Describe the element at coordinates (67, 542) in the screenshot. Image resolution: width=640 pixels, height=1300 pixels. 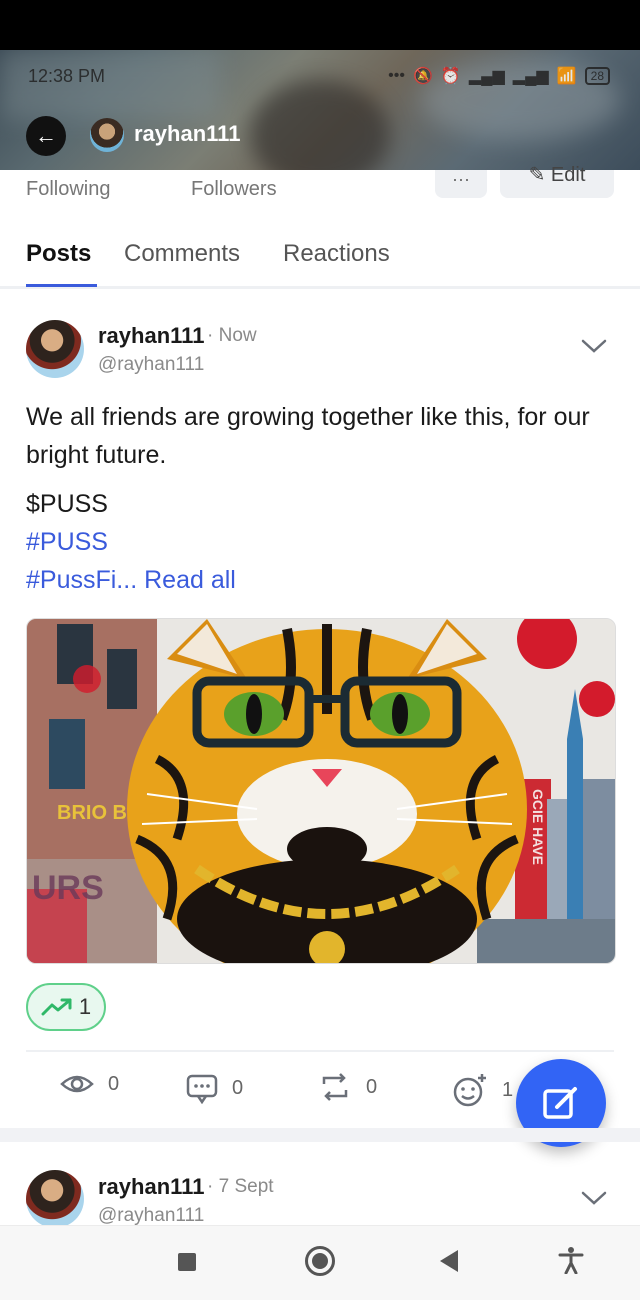
I see `post-hashtag: #PUSS` at that location.